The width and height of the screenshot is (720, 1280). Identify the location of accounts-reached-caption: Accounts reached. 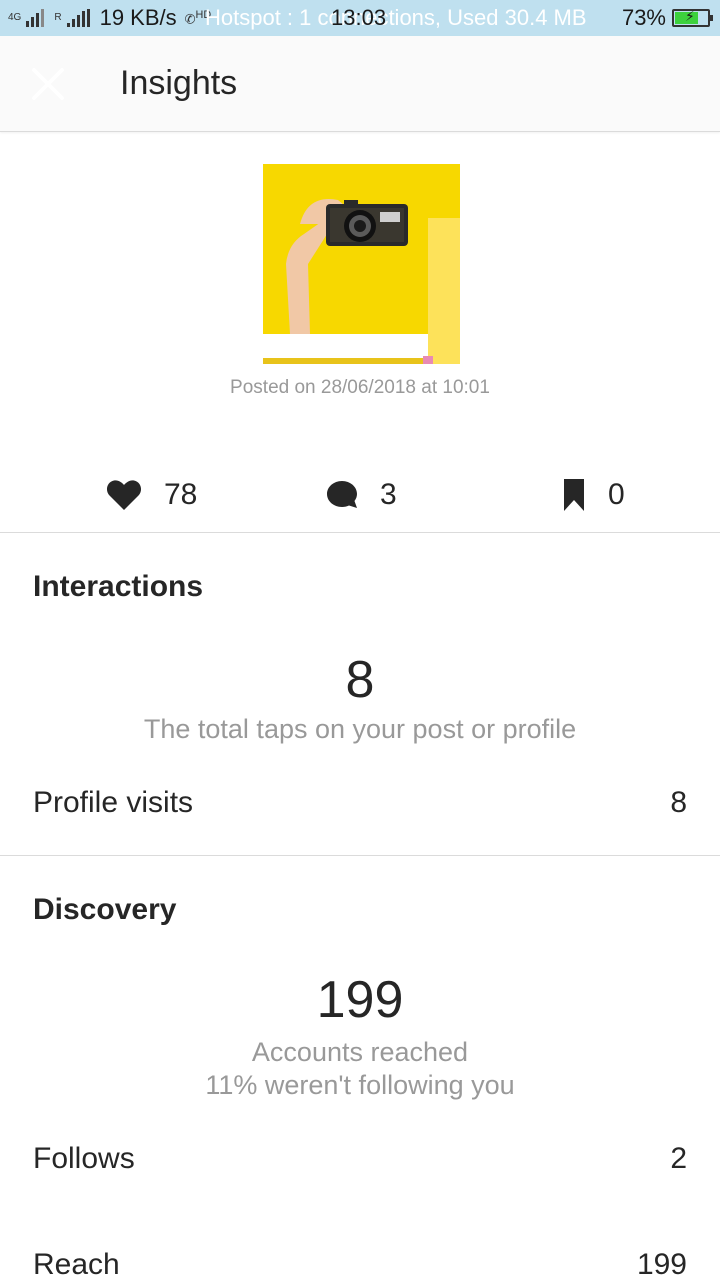
(360, 1052).